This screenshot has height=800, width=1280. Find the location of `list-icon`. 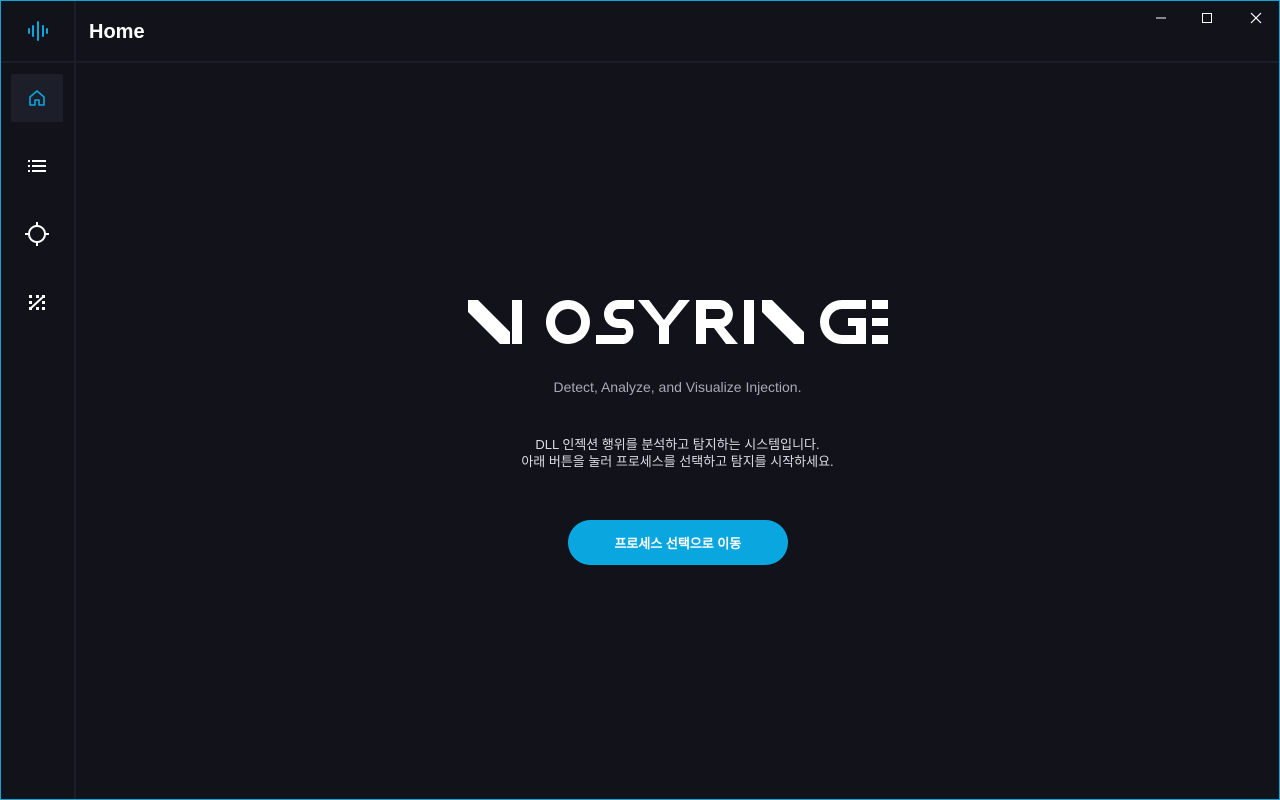

list-icon is located at coordinates (37, 166).